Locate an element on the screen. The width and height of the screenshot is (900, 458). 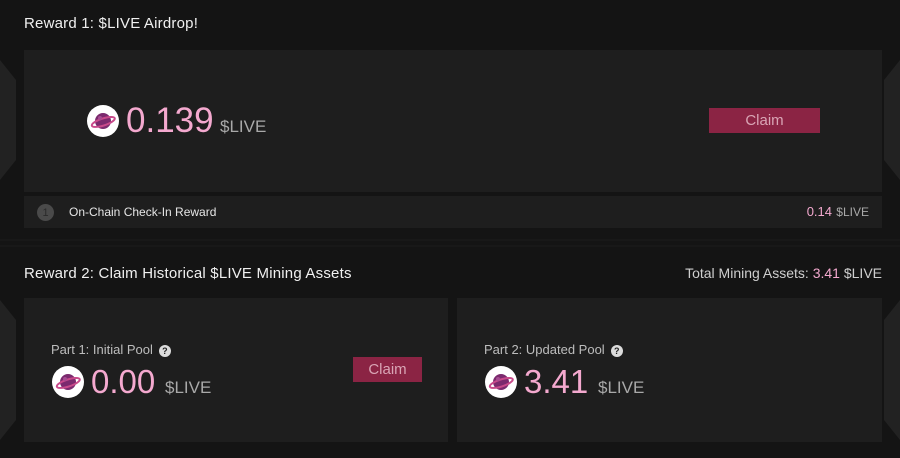
checkin-amount: 0.14 is located at coordinates (819, 211).